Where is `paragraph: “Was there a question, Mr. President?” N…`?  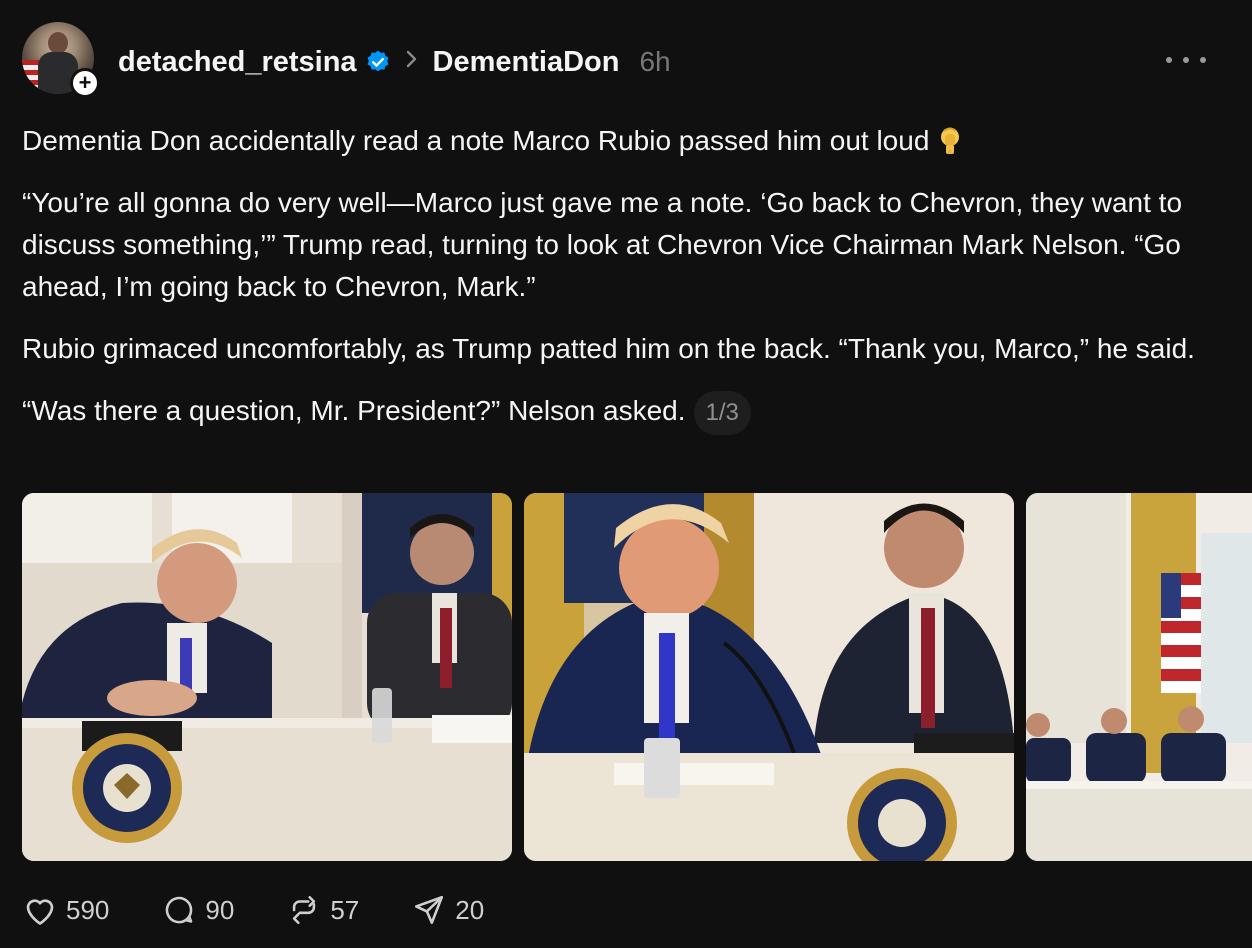 paragraph: “Was there a question, Mr. President?” N… is located at coordinates (622, 412).